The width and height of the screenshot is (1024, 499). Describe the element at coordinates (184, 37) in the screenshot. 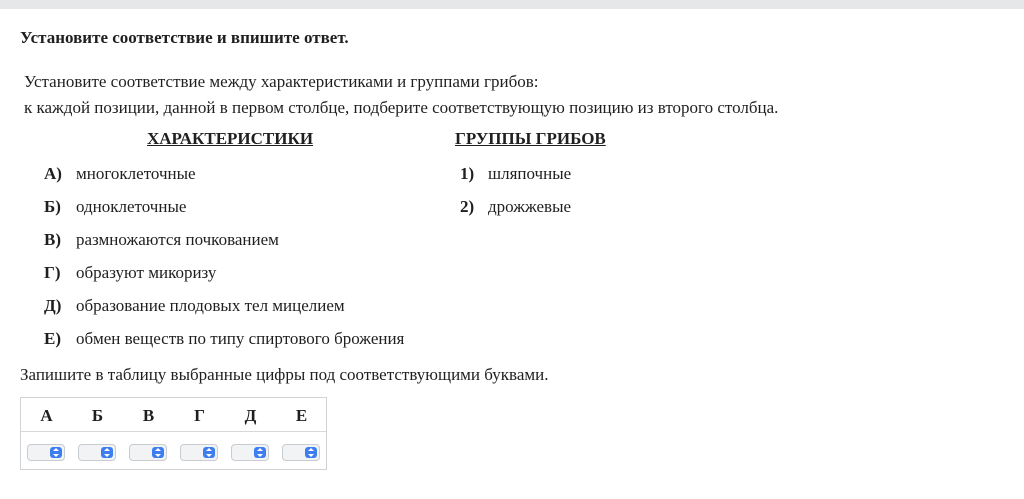

I see `task-title: Установите соответствие и впишите ответ.` at that location.